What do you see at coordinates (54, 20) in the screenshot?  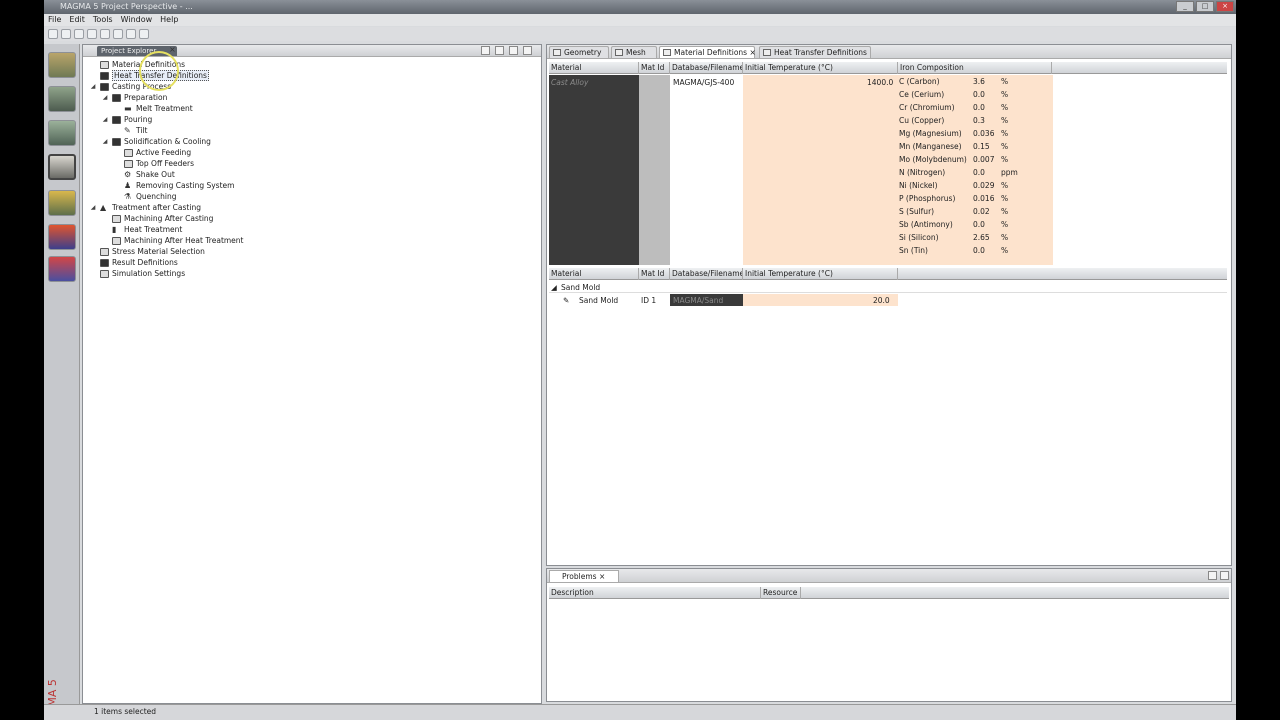 I see `menu-file: File` at bounding box center [54, 20].